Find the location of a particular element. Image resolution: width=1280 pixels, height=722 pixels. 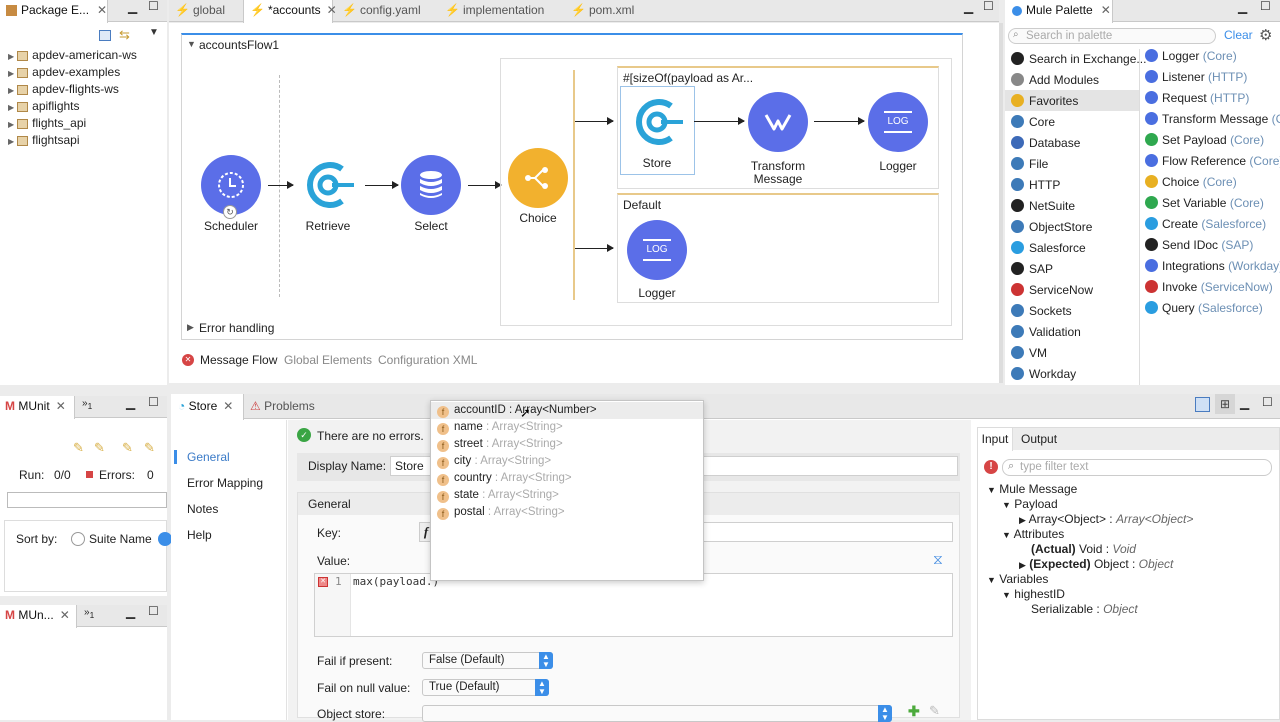

object-store-select: ▲ ▼ is located at coordinates (657, 713).